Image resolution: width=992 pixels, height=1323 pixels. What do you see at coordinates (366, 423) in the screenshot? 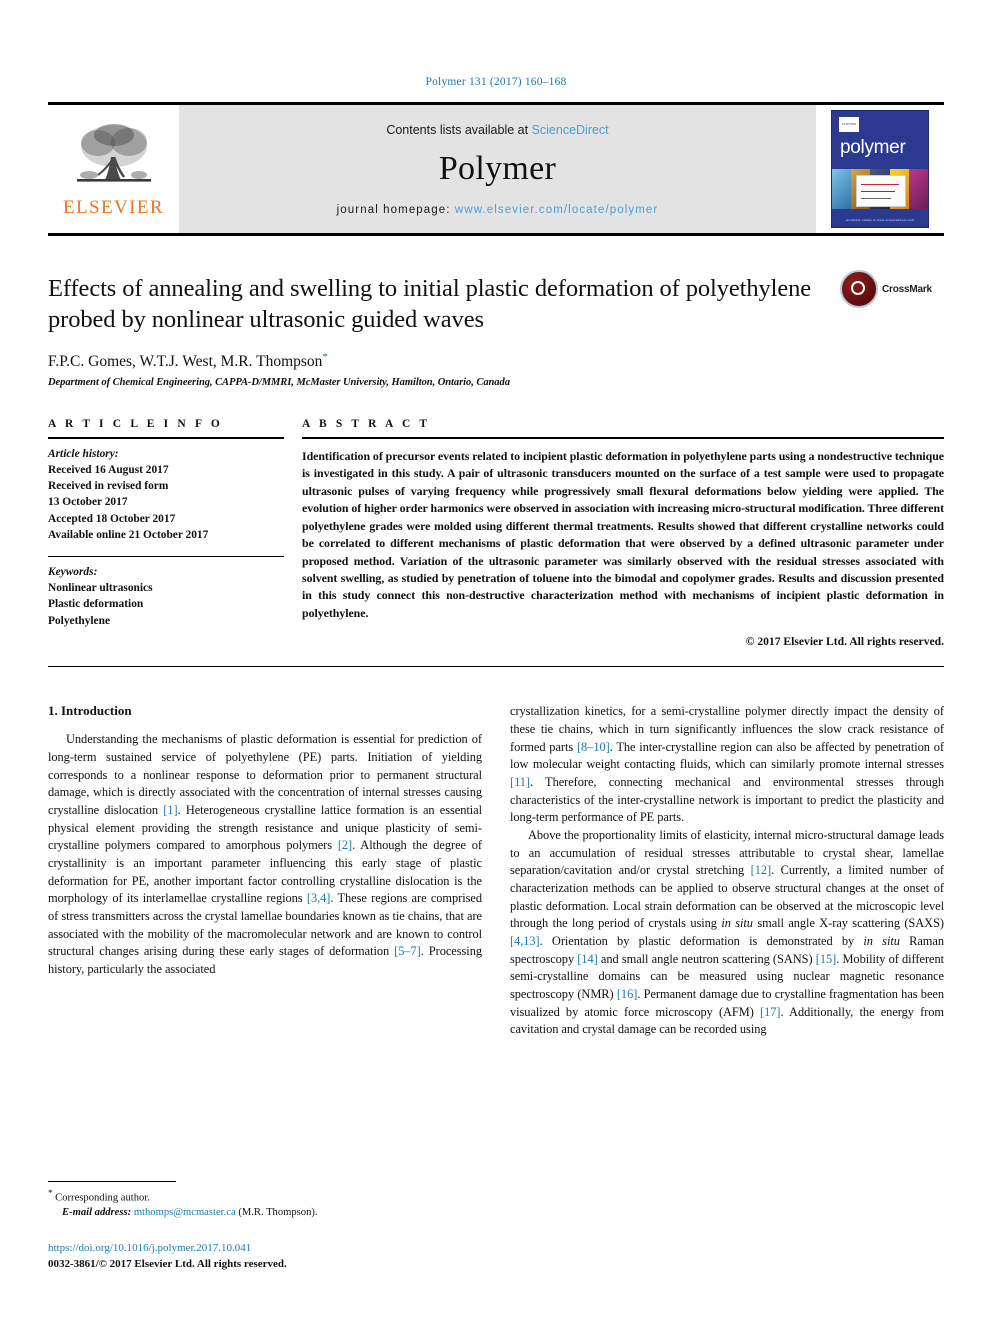
I see `abstract-heading: A B S T R A C T` at bounding box center [366, 423].